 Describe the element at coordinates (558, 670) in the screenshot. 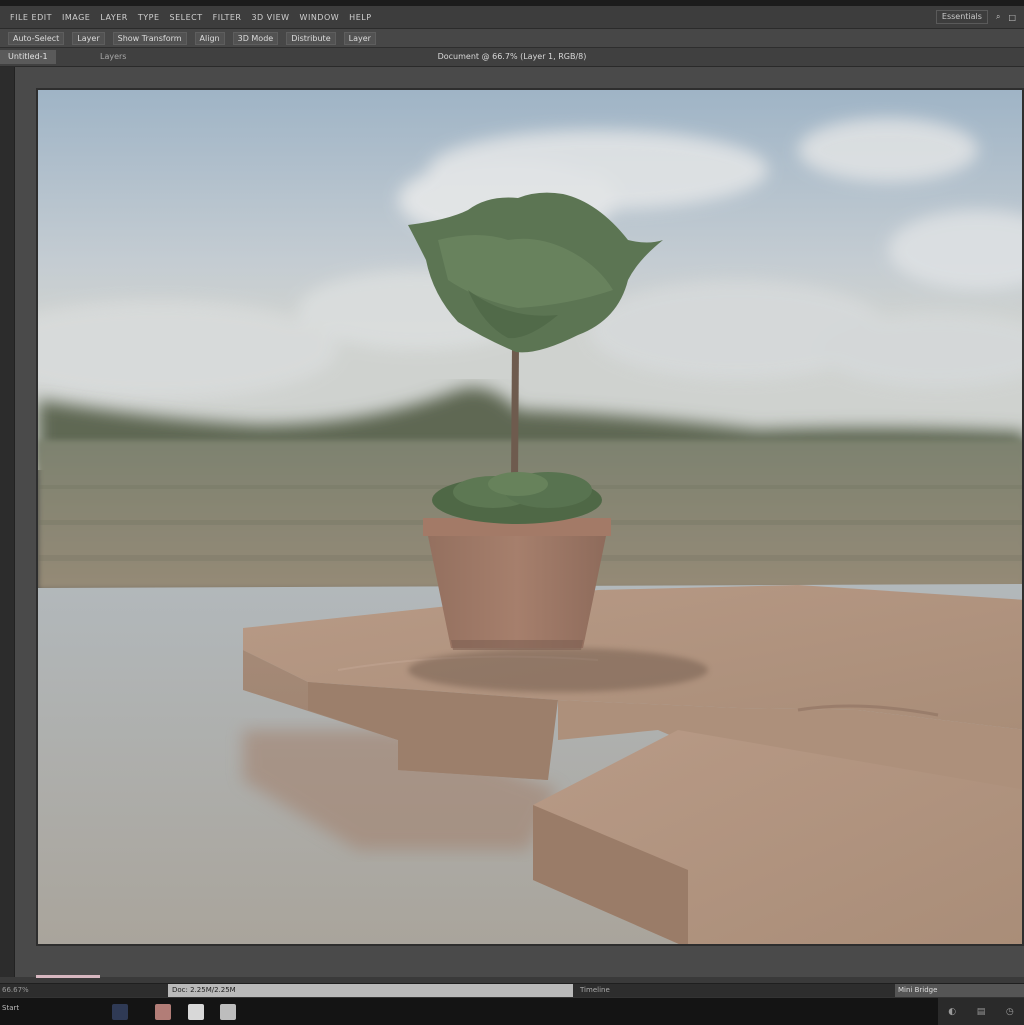

I see `pot-shadow` at that location.